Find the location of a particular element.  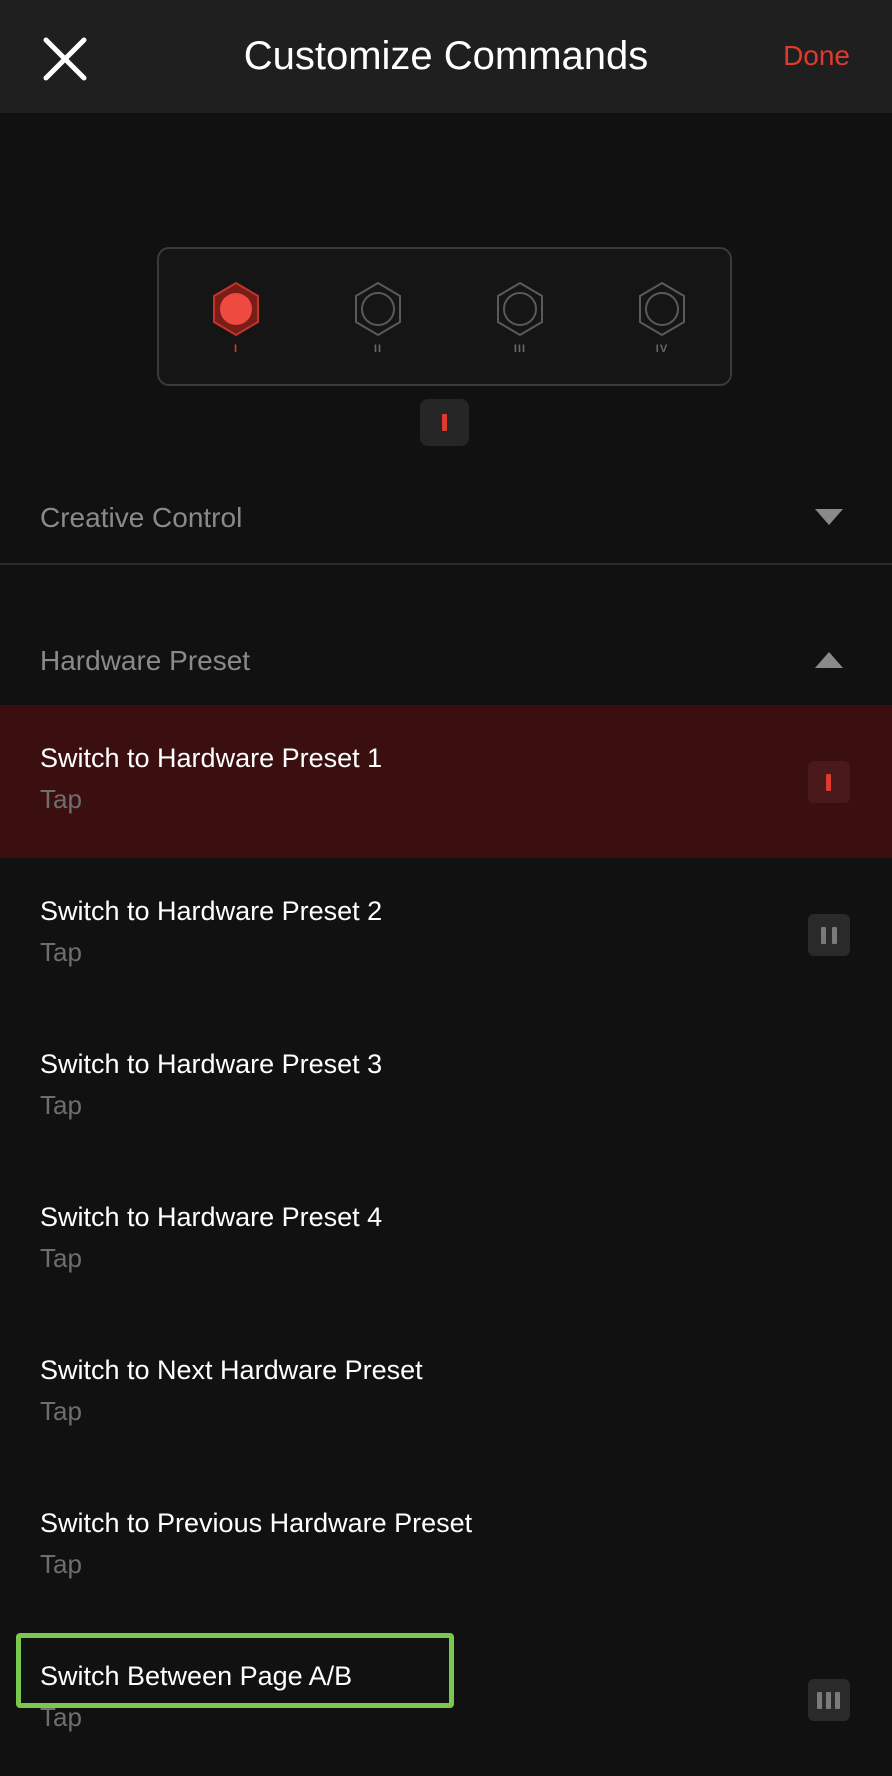

page-title: Customize Commands is located at coordinates (446, 56).